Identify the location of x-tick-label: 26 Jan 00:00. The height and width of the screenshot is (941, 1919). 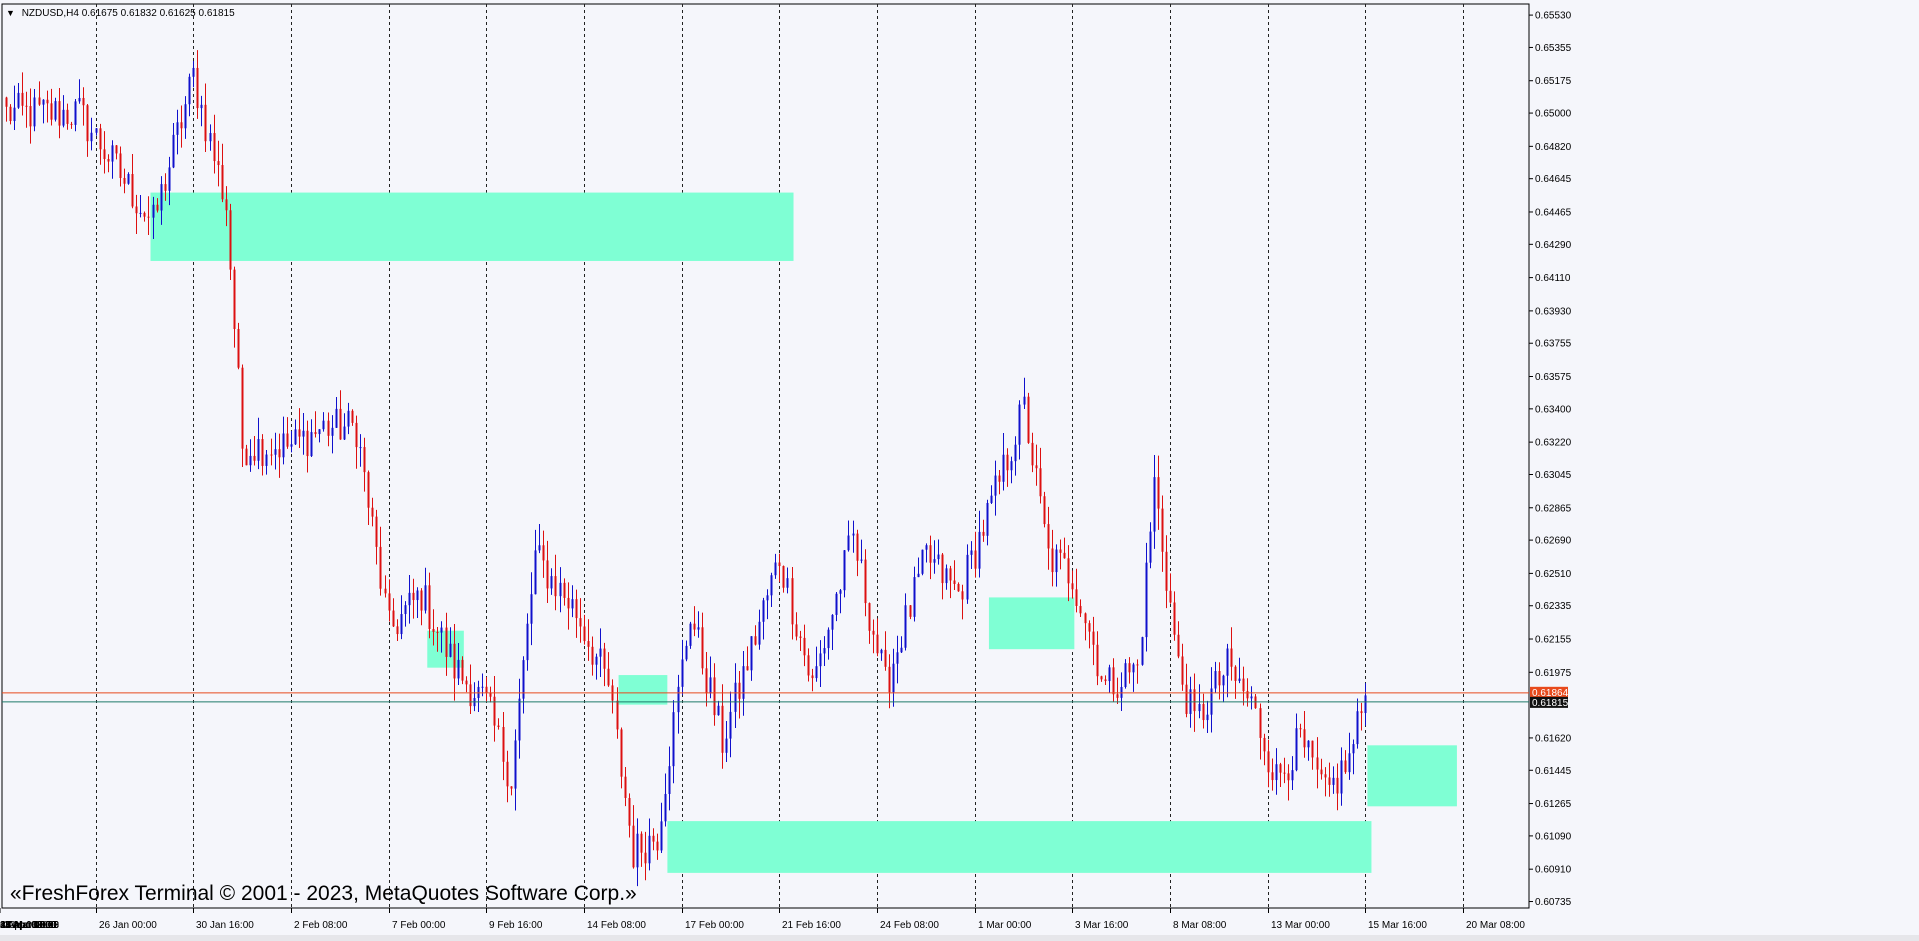
(128, 925).